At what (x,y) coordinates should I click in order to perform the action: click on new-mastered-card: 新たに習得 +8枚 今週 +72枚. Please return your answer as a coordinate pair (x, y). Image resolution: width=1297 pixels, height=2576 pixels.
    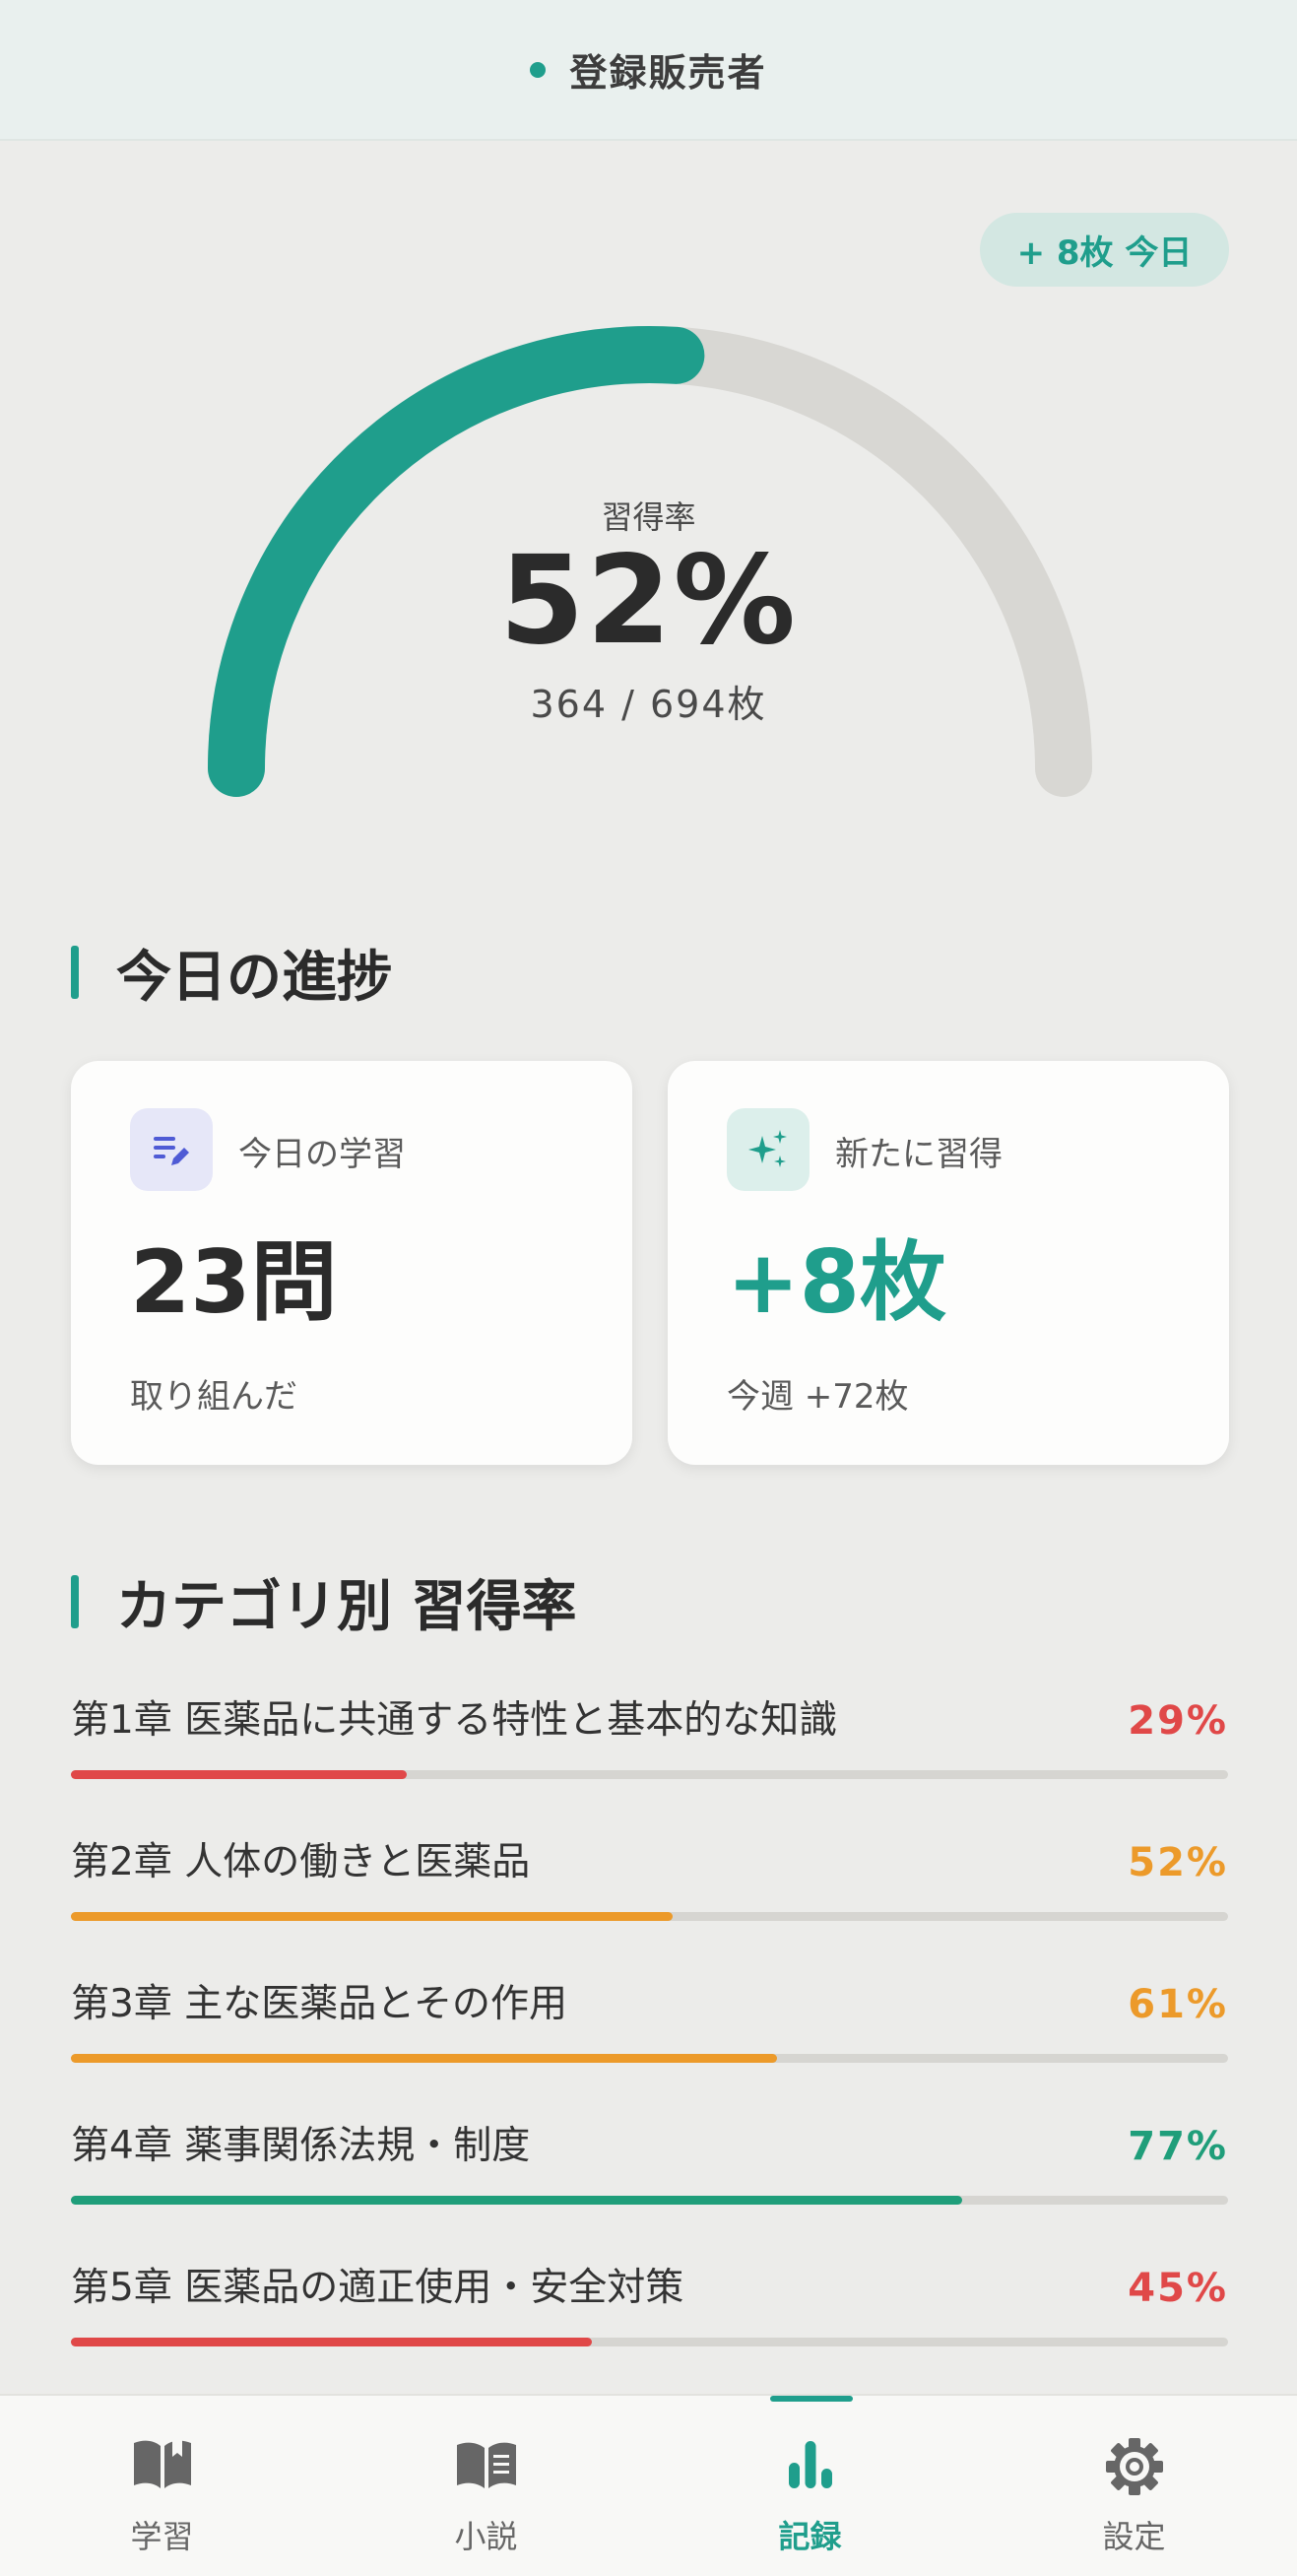
    Looking at the image, I should click on (949, 1263).